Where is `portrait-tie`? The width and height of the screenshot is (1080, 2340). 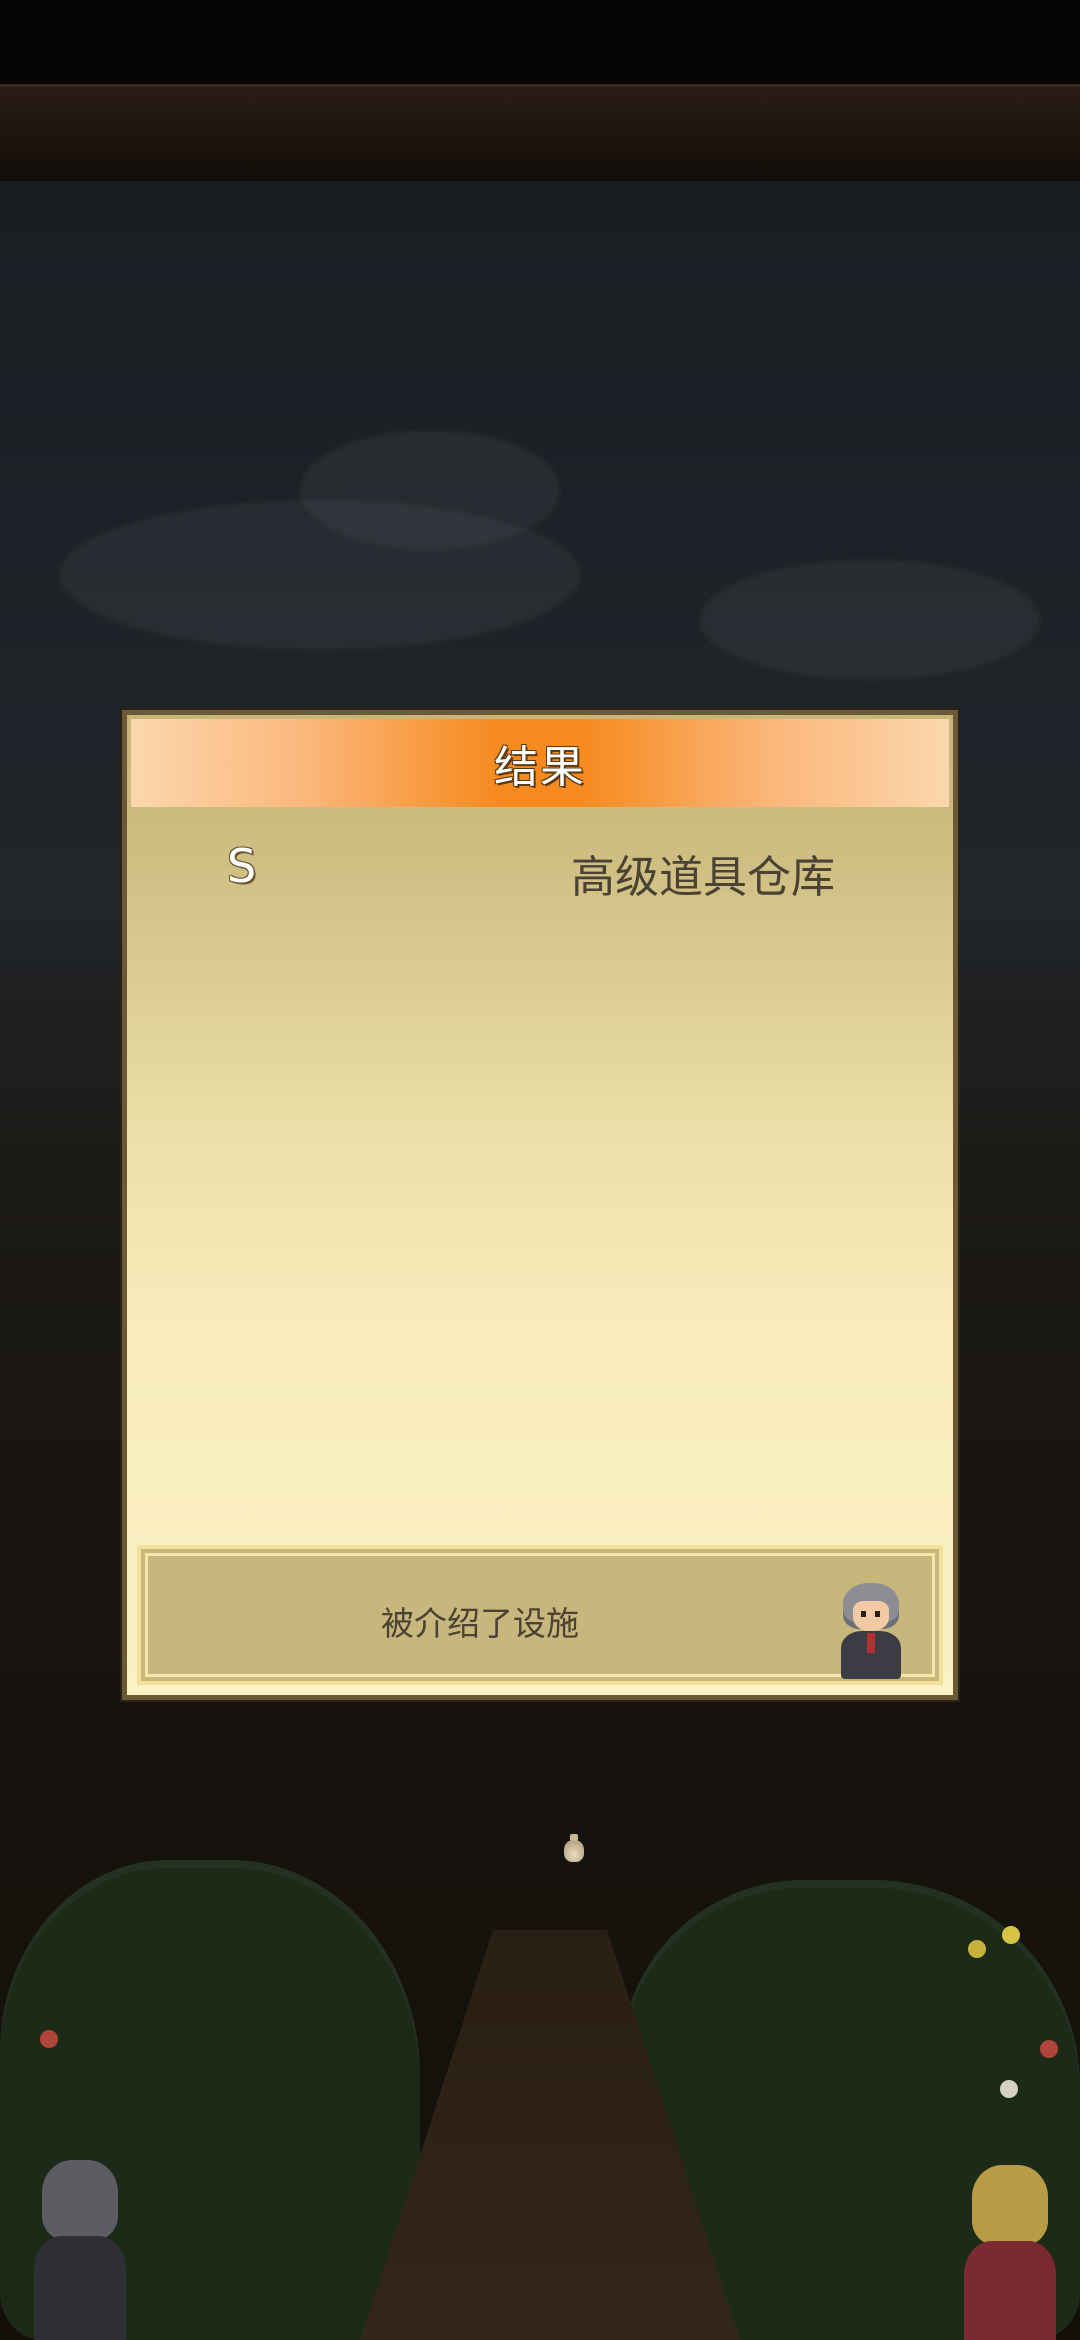 portrait-tie is located at coordinates (871, 1643).